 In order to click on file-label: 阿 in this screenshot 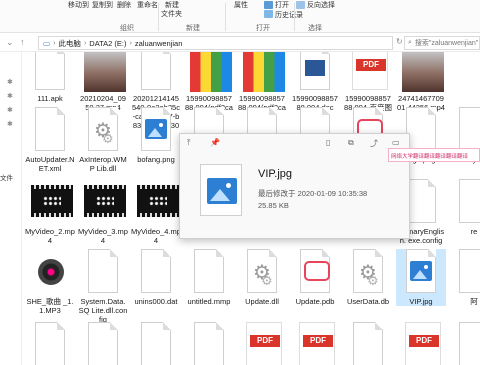, I will do `click(474, 301)`.